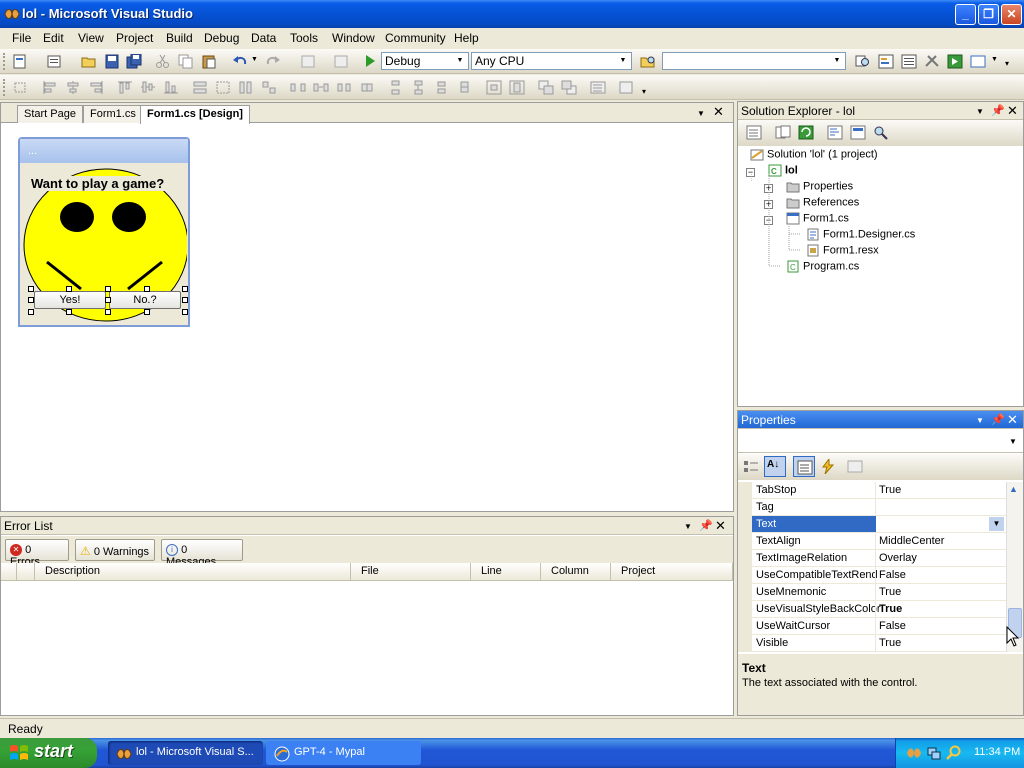  Describe the element at coordinates (37, 553) in the screenshot. I see `errors-filter-button: ✕ 0 Errors` at that location.